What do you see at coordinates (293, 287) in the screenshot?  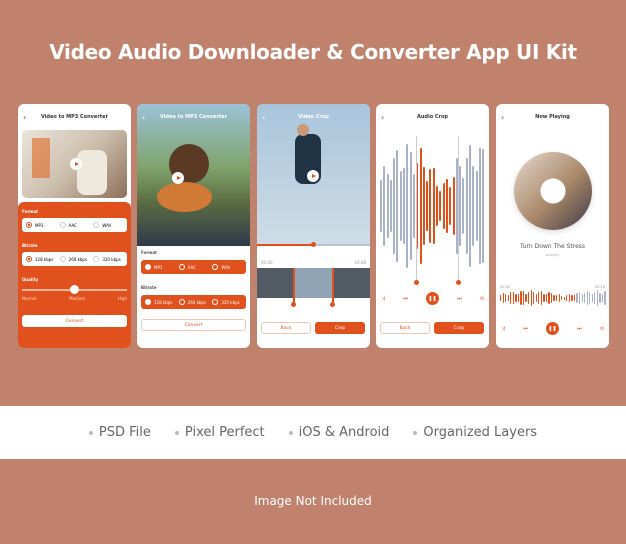 I see `crop-handle-left` at bounding box center [293, 287].